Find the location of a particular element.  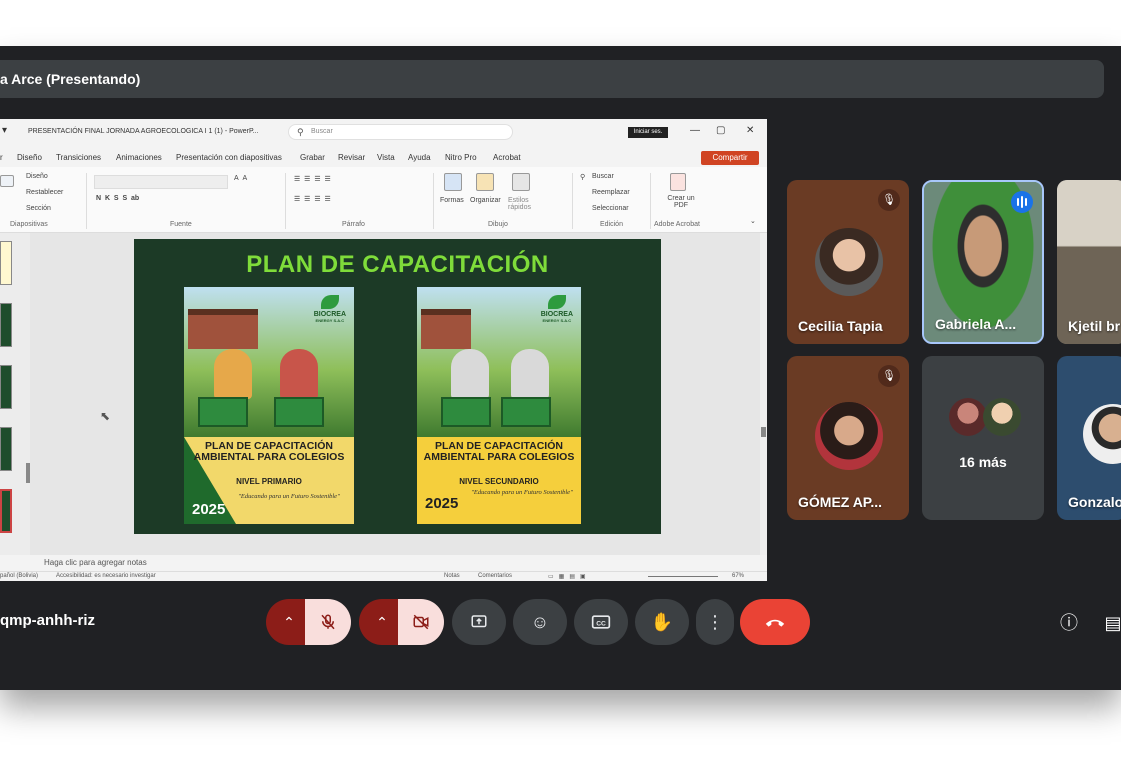

participant-tile: Kjetil br is located at coordinates (1089, 262).